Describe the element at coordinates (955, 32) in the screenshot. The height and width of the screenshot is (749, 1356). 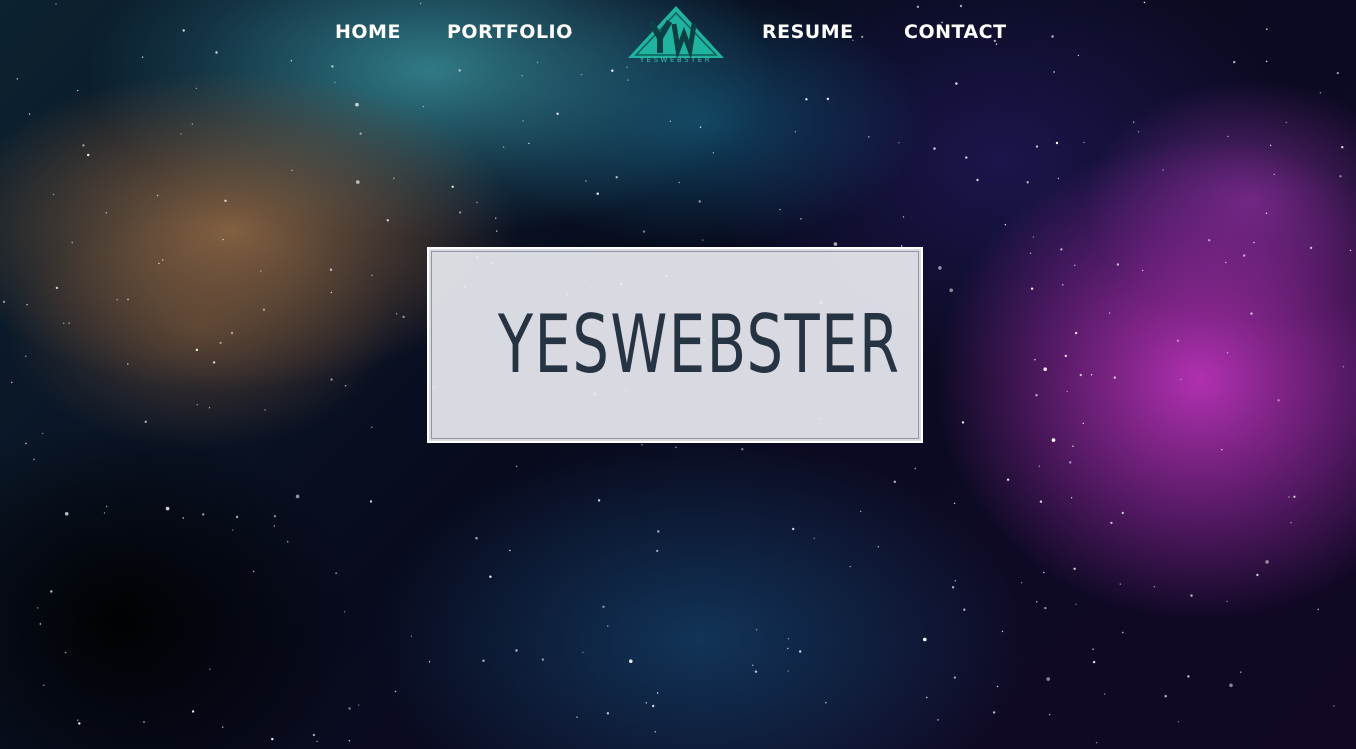
I see `nav-link-contact: CONTACT` at that location.